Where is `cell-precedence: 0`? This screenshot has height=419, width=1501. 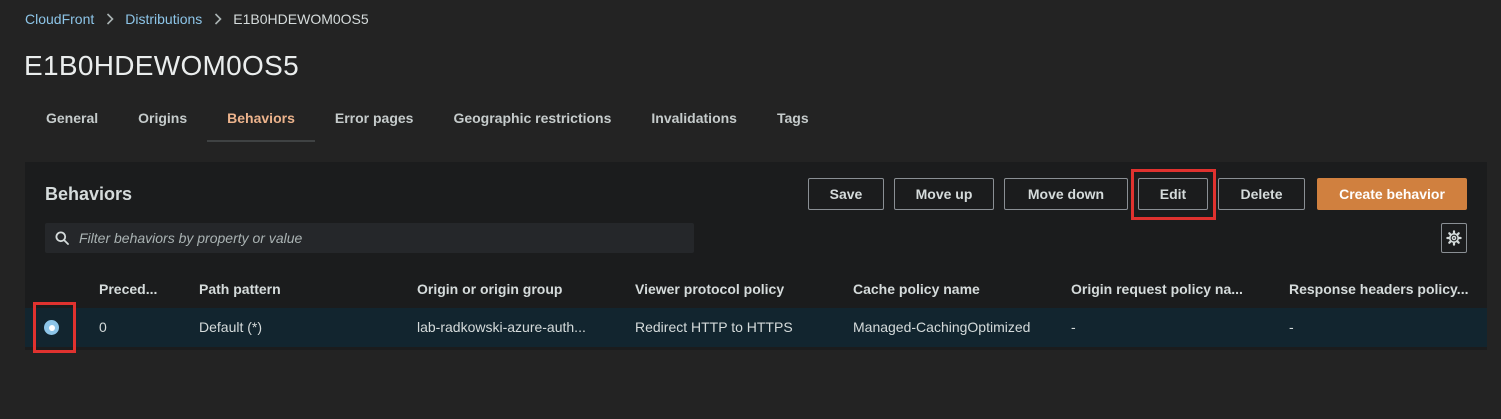
cell-precedence: 0 is located at coordinates (103, 327).